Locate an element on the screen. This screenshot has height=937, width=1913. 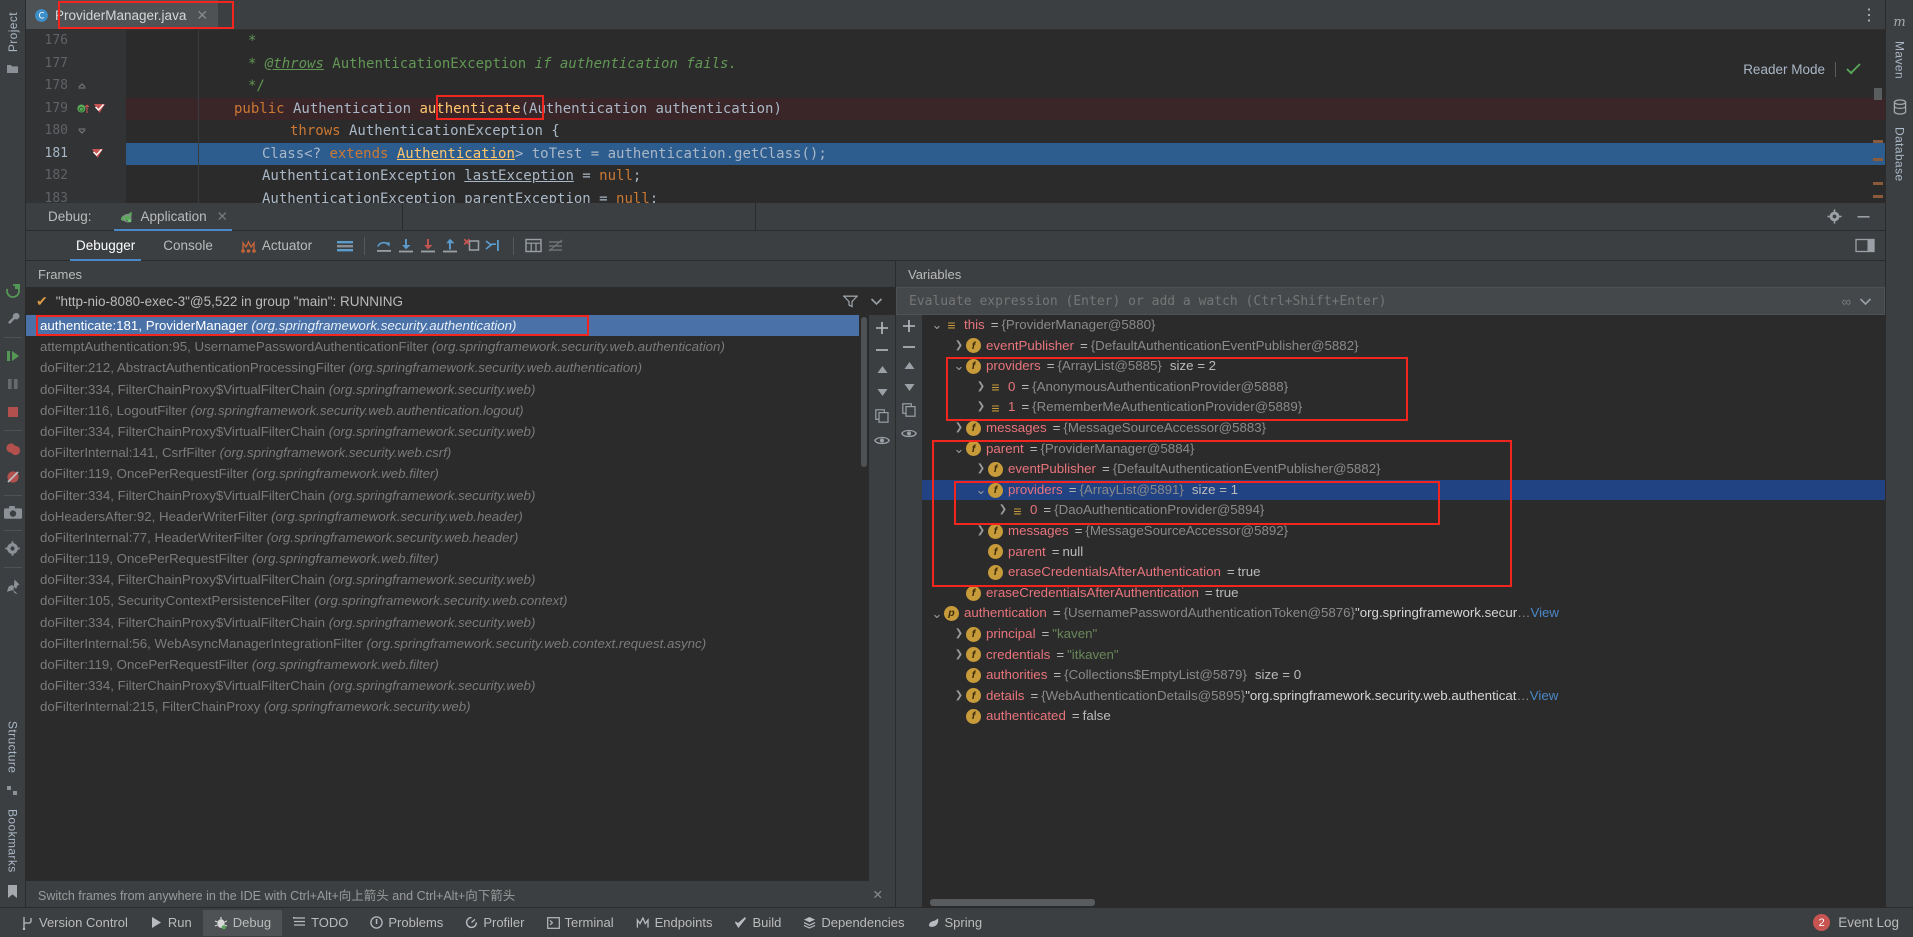
pin-icon is located at coordinates (13, 586).